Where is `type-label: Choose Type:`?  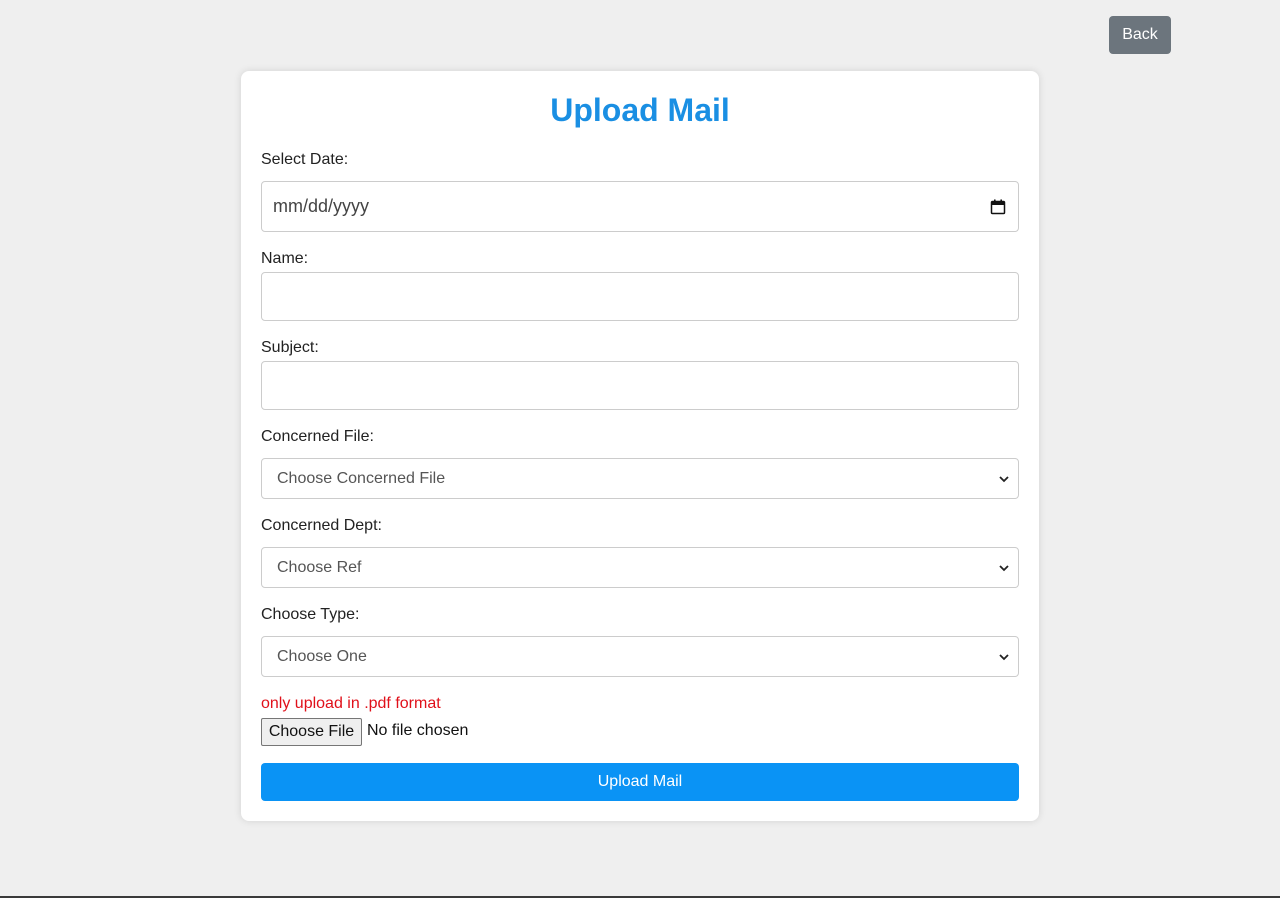 type-label: Choose Type: is located at coordinates (310, 614).